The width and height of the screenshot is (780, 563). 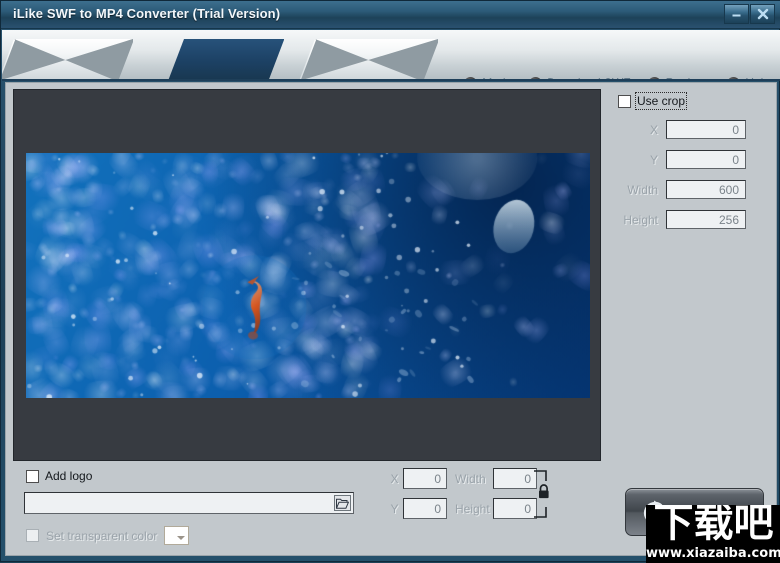 I want to click on window-controls, so click(x=749, y=14).